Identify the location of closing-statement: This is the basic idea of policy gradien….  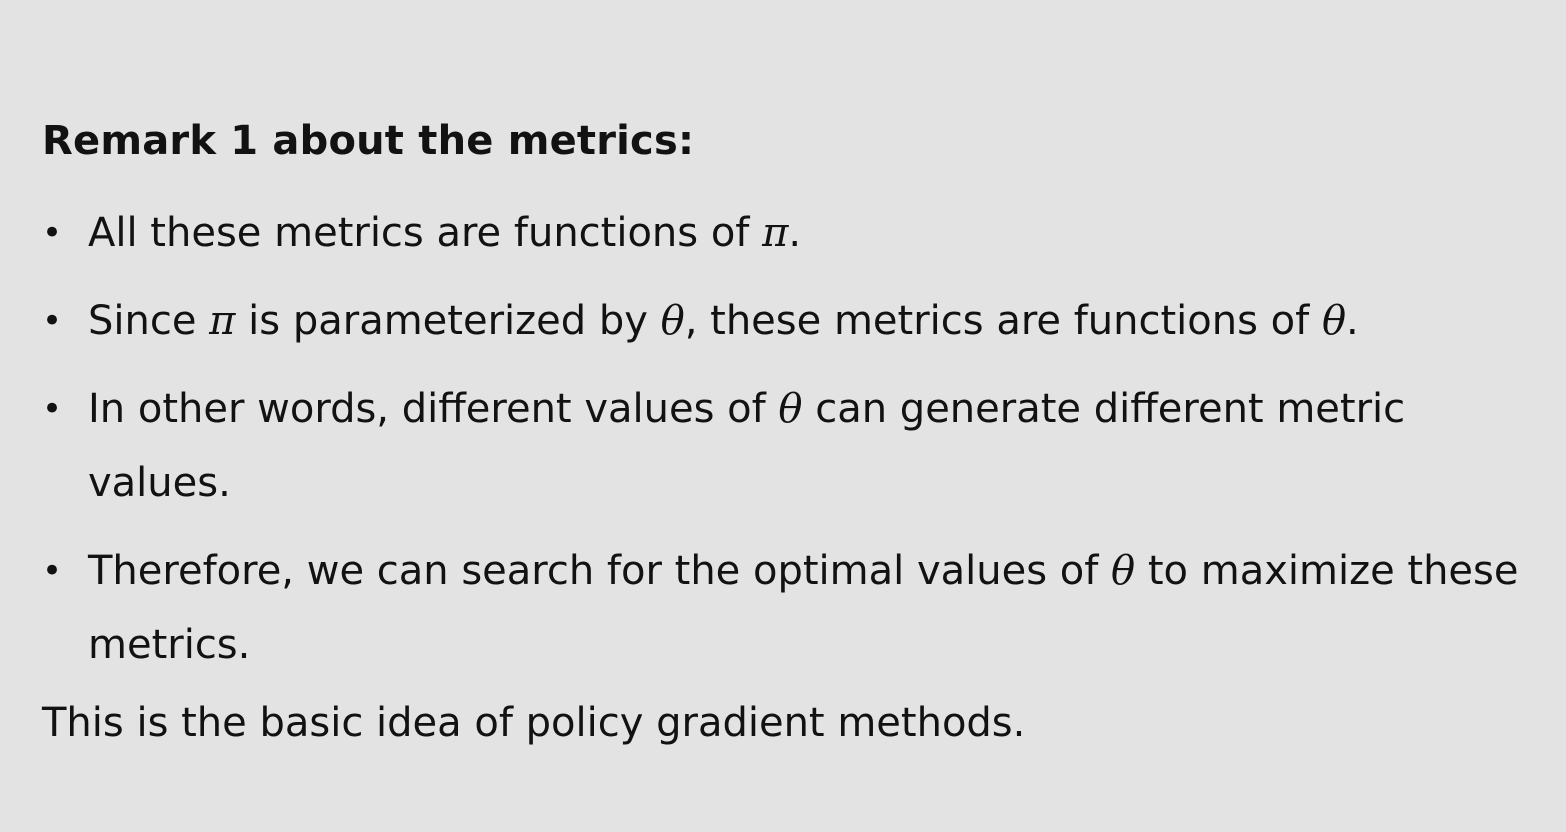
(534, 723).